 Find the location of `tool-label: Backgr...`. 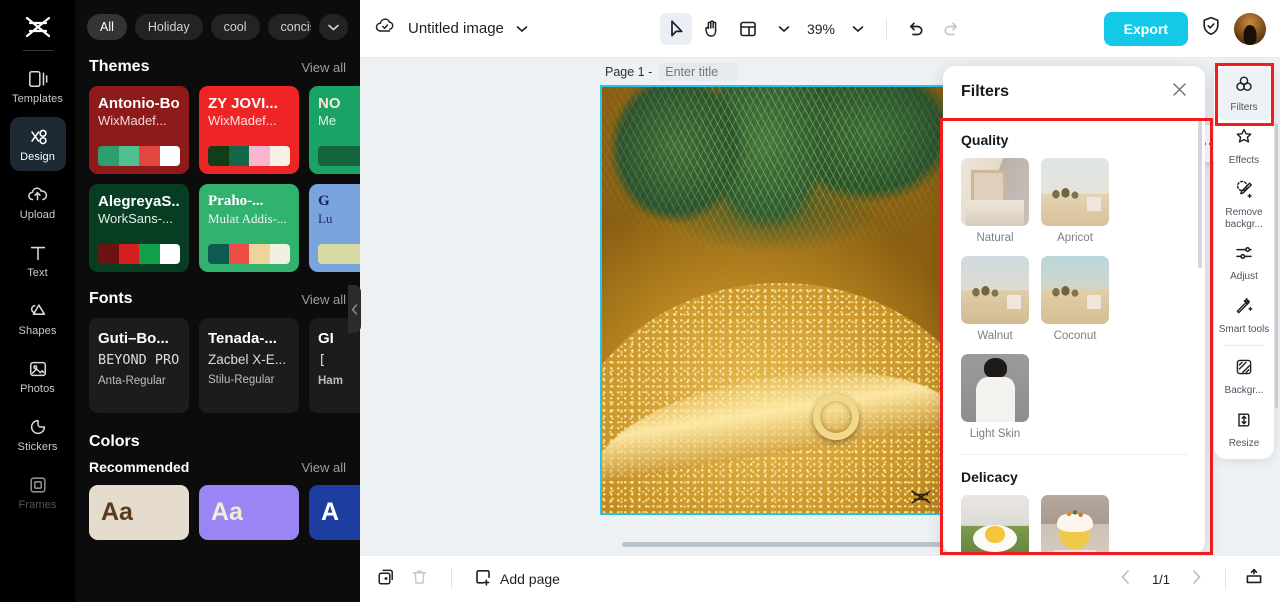

tool-label: Backgr... is located at coordinates (1244, 390).